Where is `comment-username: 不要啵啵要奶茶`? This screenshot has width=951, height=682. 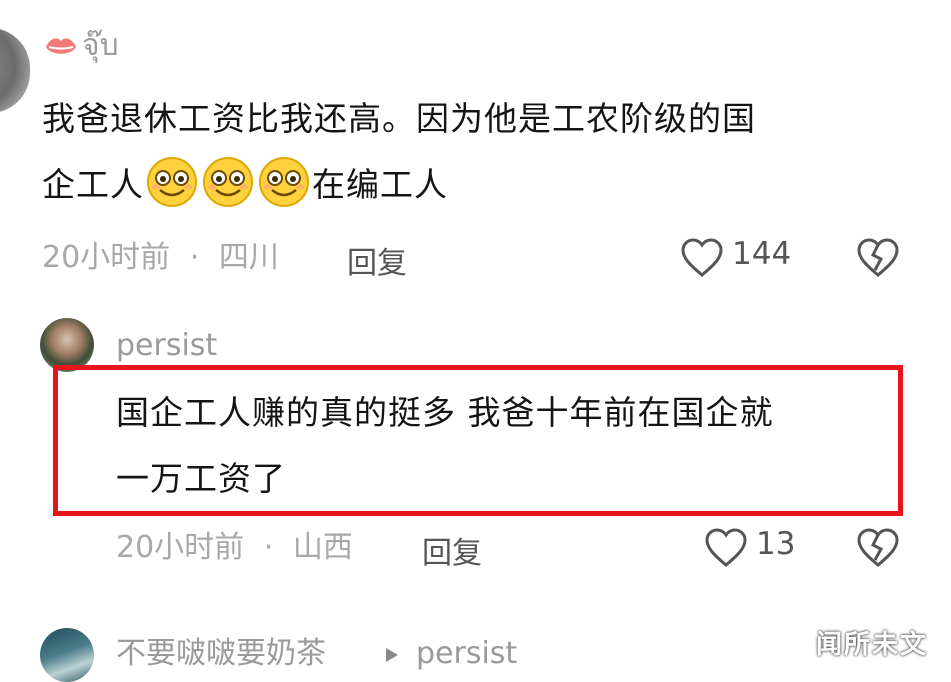
comment-username: 不要啵啵要奶茶 is located at coordinates (221, 654).